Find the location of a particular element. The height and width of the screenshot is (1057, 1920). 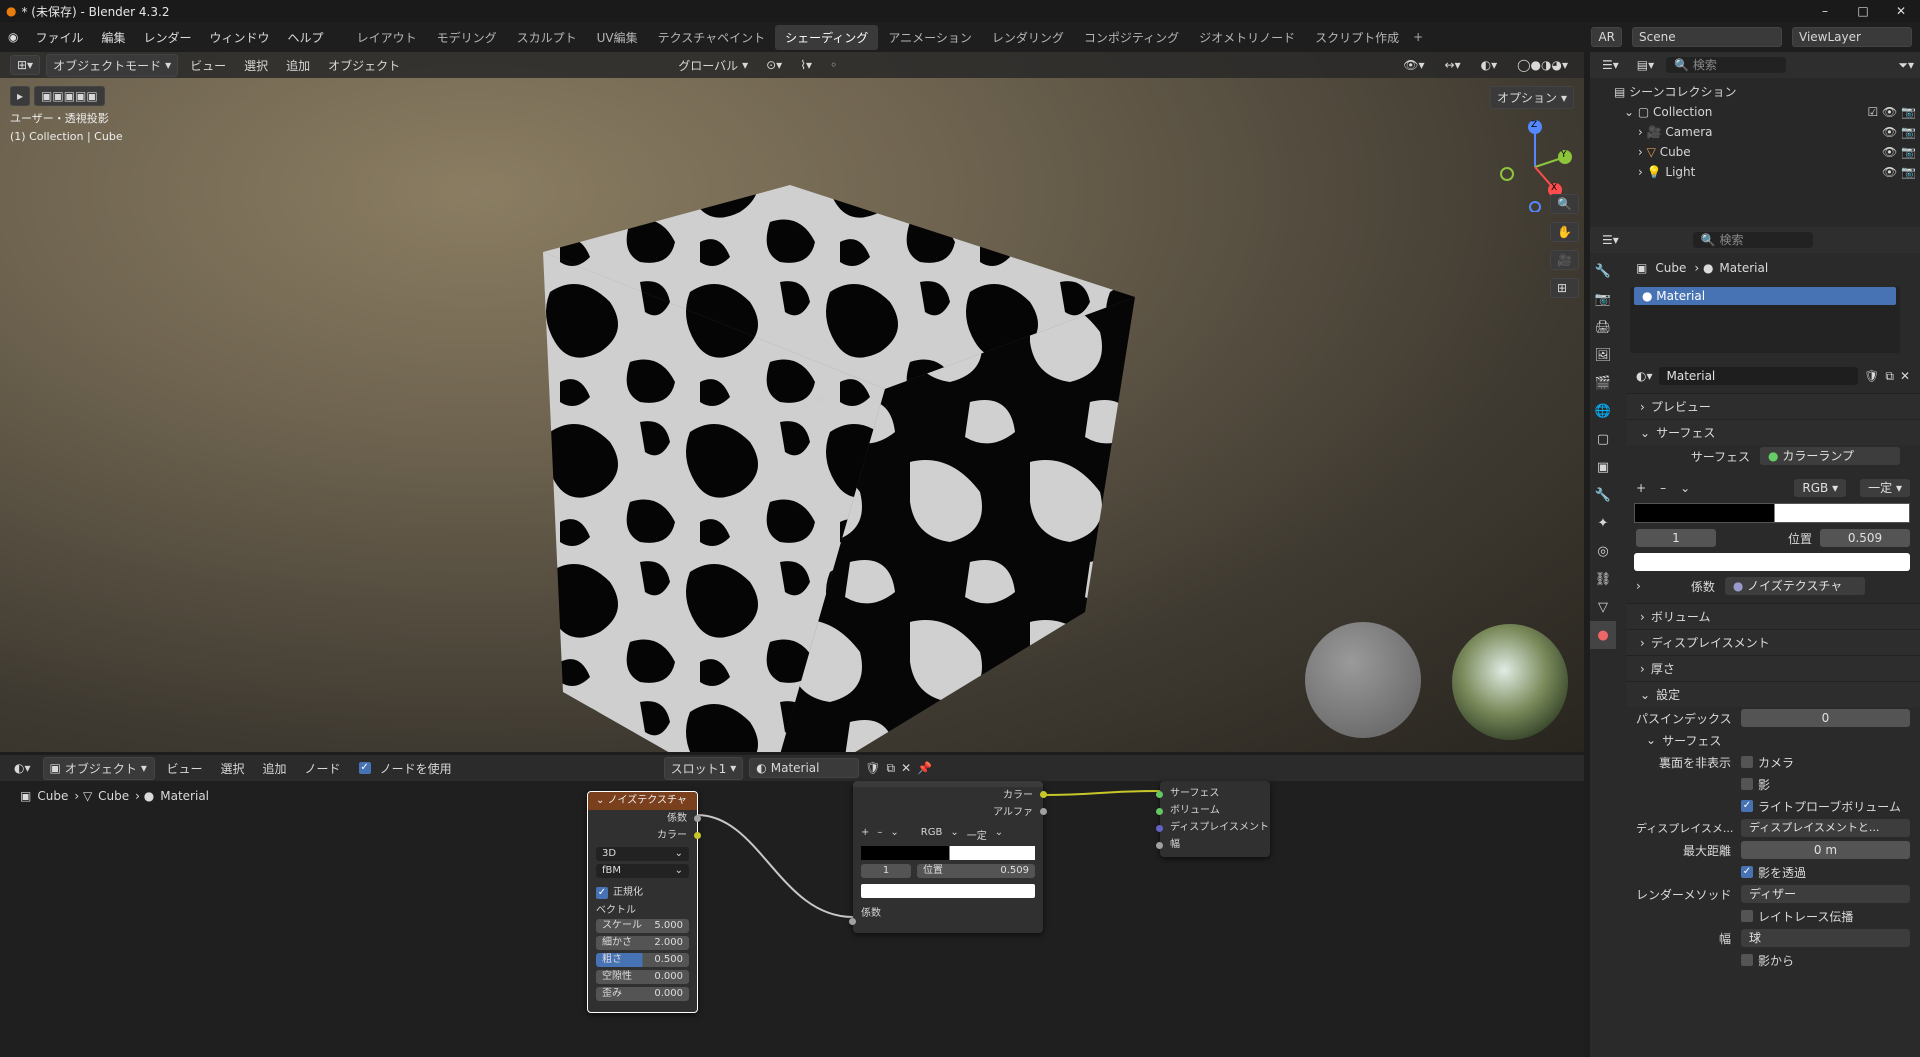

section-preview: › プレビュー is located at coordinates (1773, 406).